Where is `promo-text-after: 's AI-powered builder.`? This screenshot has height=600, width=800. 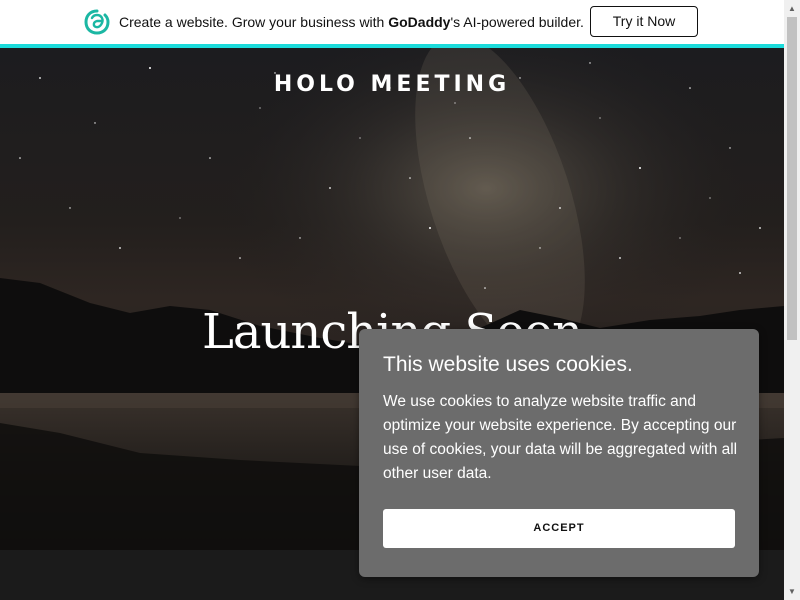 promo-text-after: 's AI-powered builder. is located at coordinates (517, 22).